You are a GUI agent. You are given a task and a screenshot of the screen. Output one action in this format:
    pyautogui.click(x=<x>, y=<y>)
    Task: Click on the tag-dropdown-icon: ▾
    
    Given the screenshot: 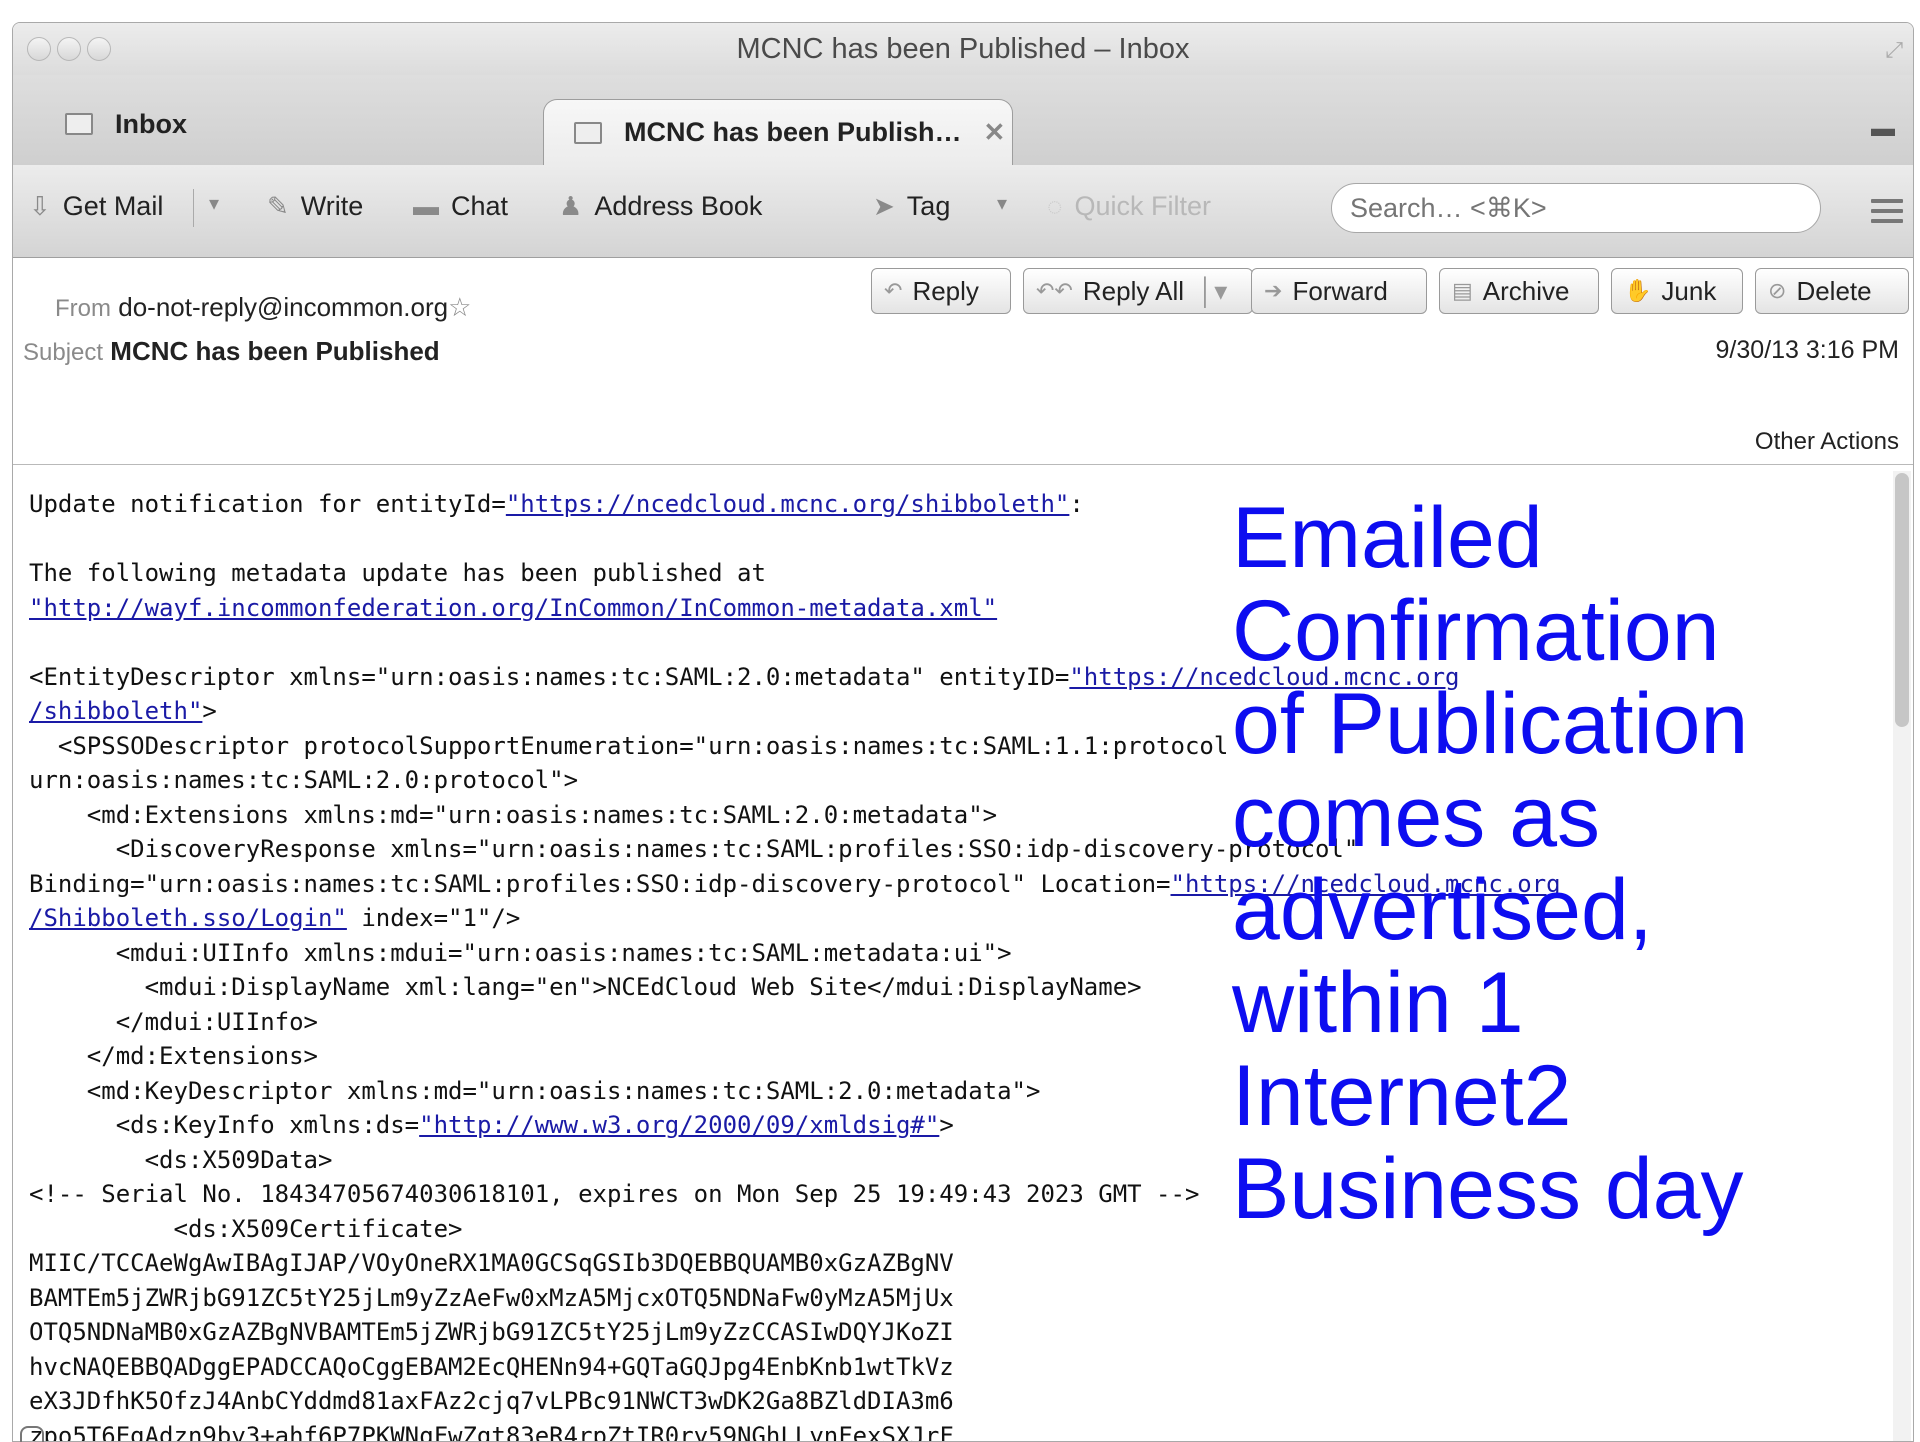 What is the action you would take?
    pyautogui.click(x=1002, y=203)
    